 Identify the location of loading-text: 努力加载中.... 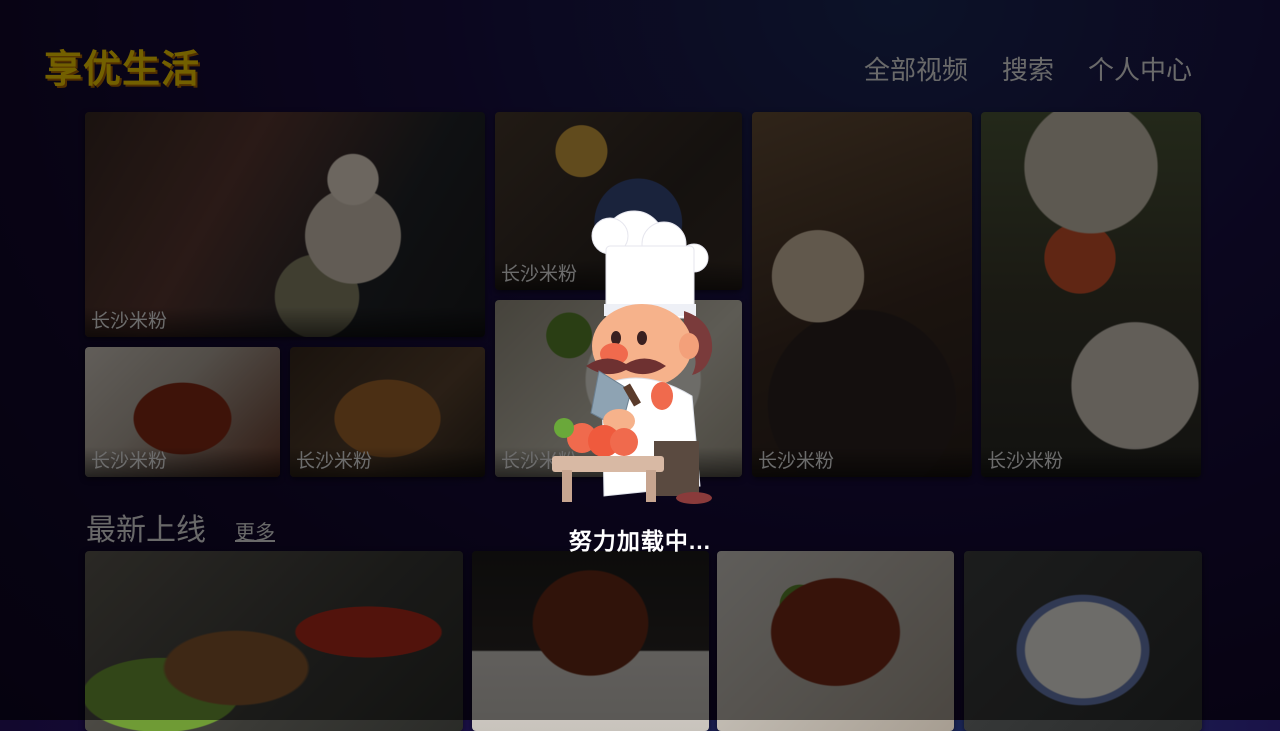
(640, 541).